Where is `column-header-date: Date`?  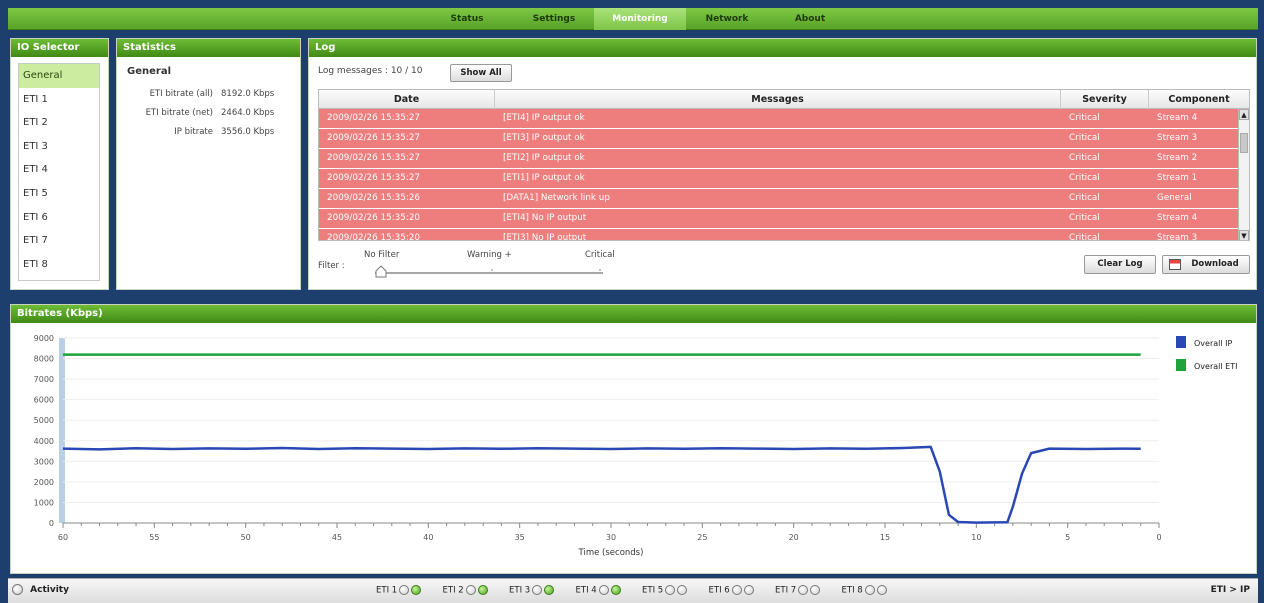
column-header-date: Date is located at coordinates (407, 99).